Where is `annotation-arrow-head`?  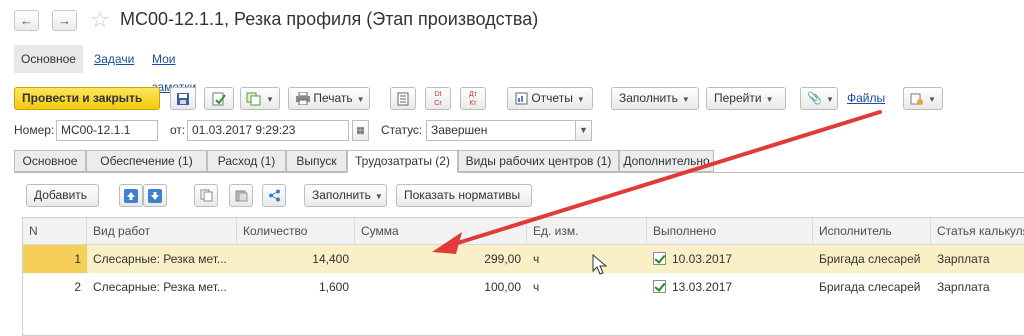
annotation-arrow-head is located at coordinates (447, 243).